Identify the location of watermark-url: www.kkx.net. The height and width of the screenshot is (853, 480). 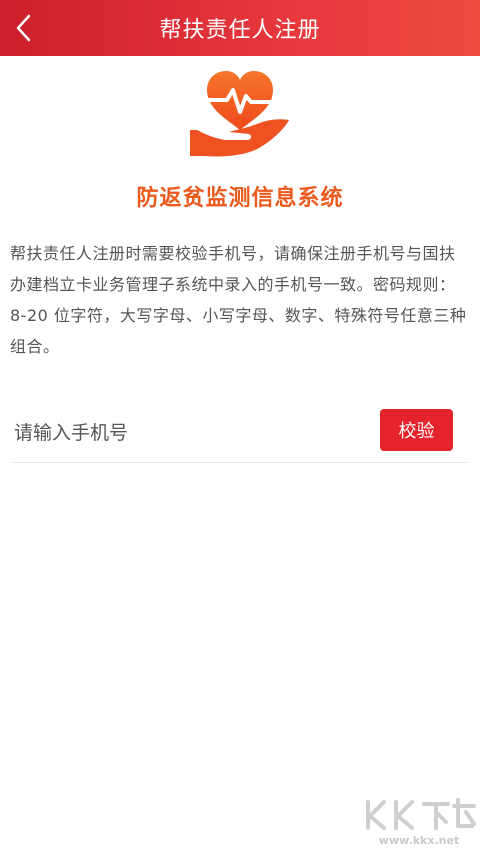
(419, 840).